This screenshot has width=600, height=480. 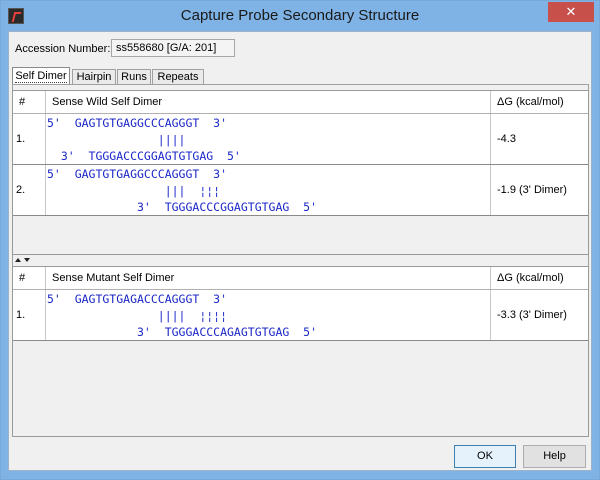 I want to click on expand-down-arrow-icon, so click(x=27, y=260).